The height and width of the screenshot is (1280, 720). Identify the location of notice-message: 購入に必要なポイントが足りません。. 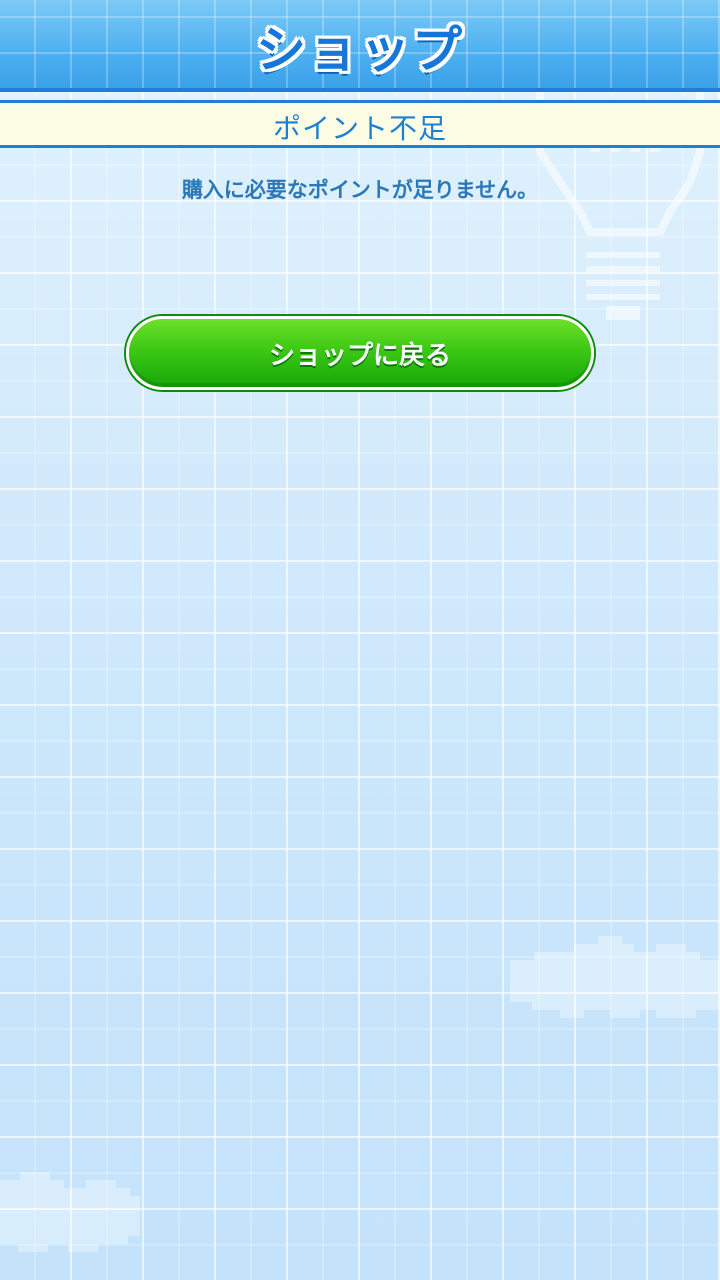
(360, 190).